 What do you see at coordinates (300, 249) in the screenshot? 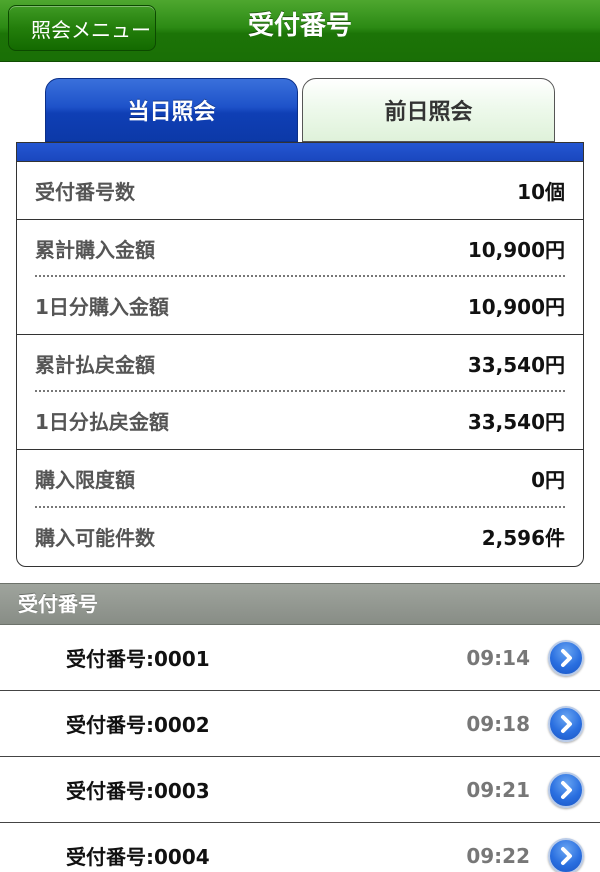
I see `summary-row-total-purchase: 累計購入金額 10,900円` at bounding box center [300, 249].